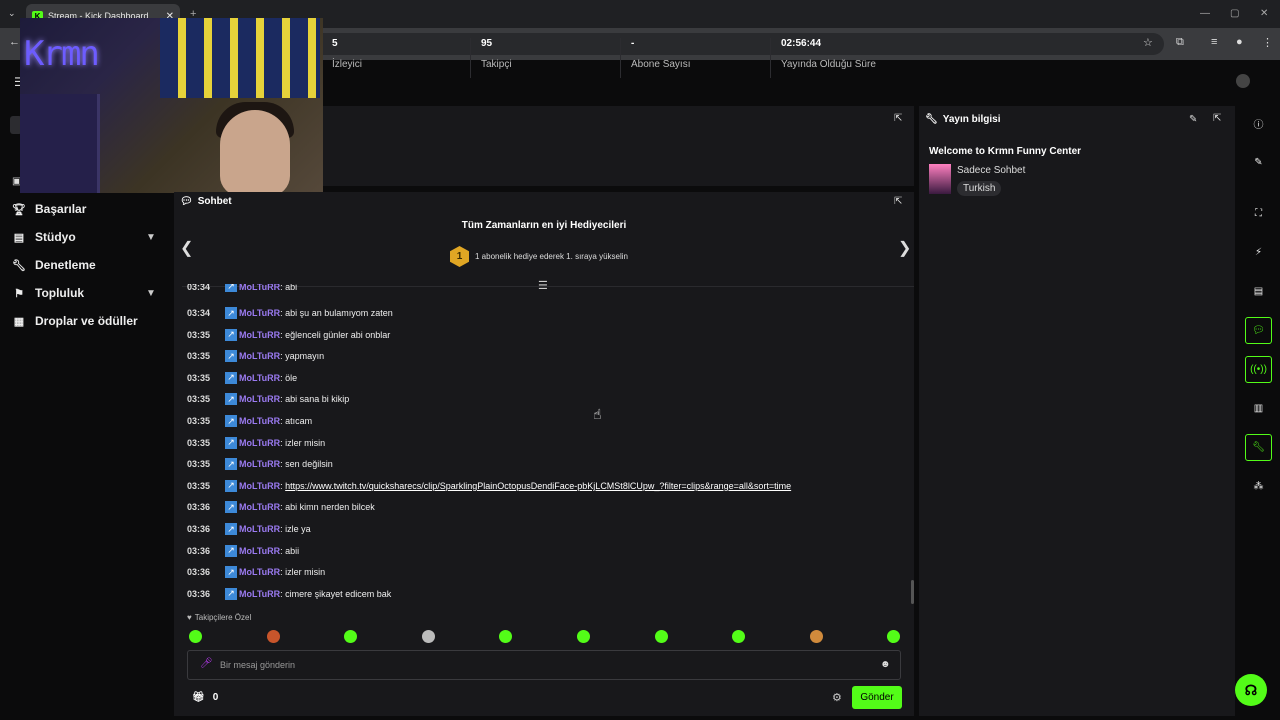 The image size is (1280, 720). I want to click on layout-icon: ▥, so click(1258, 408).